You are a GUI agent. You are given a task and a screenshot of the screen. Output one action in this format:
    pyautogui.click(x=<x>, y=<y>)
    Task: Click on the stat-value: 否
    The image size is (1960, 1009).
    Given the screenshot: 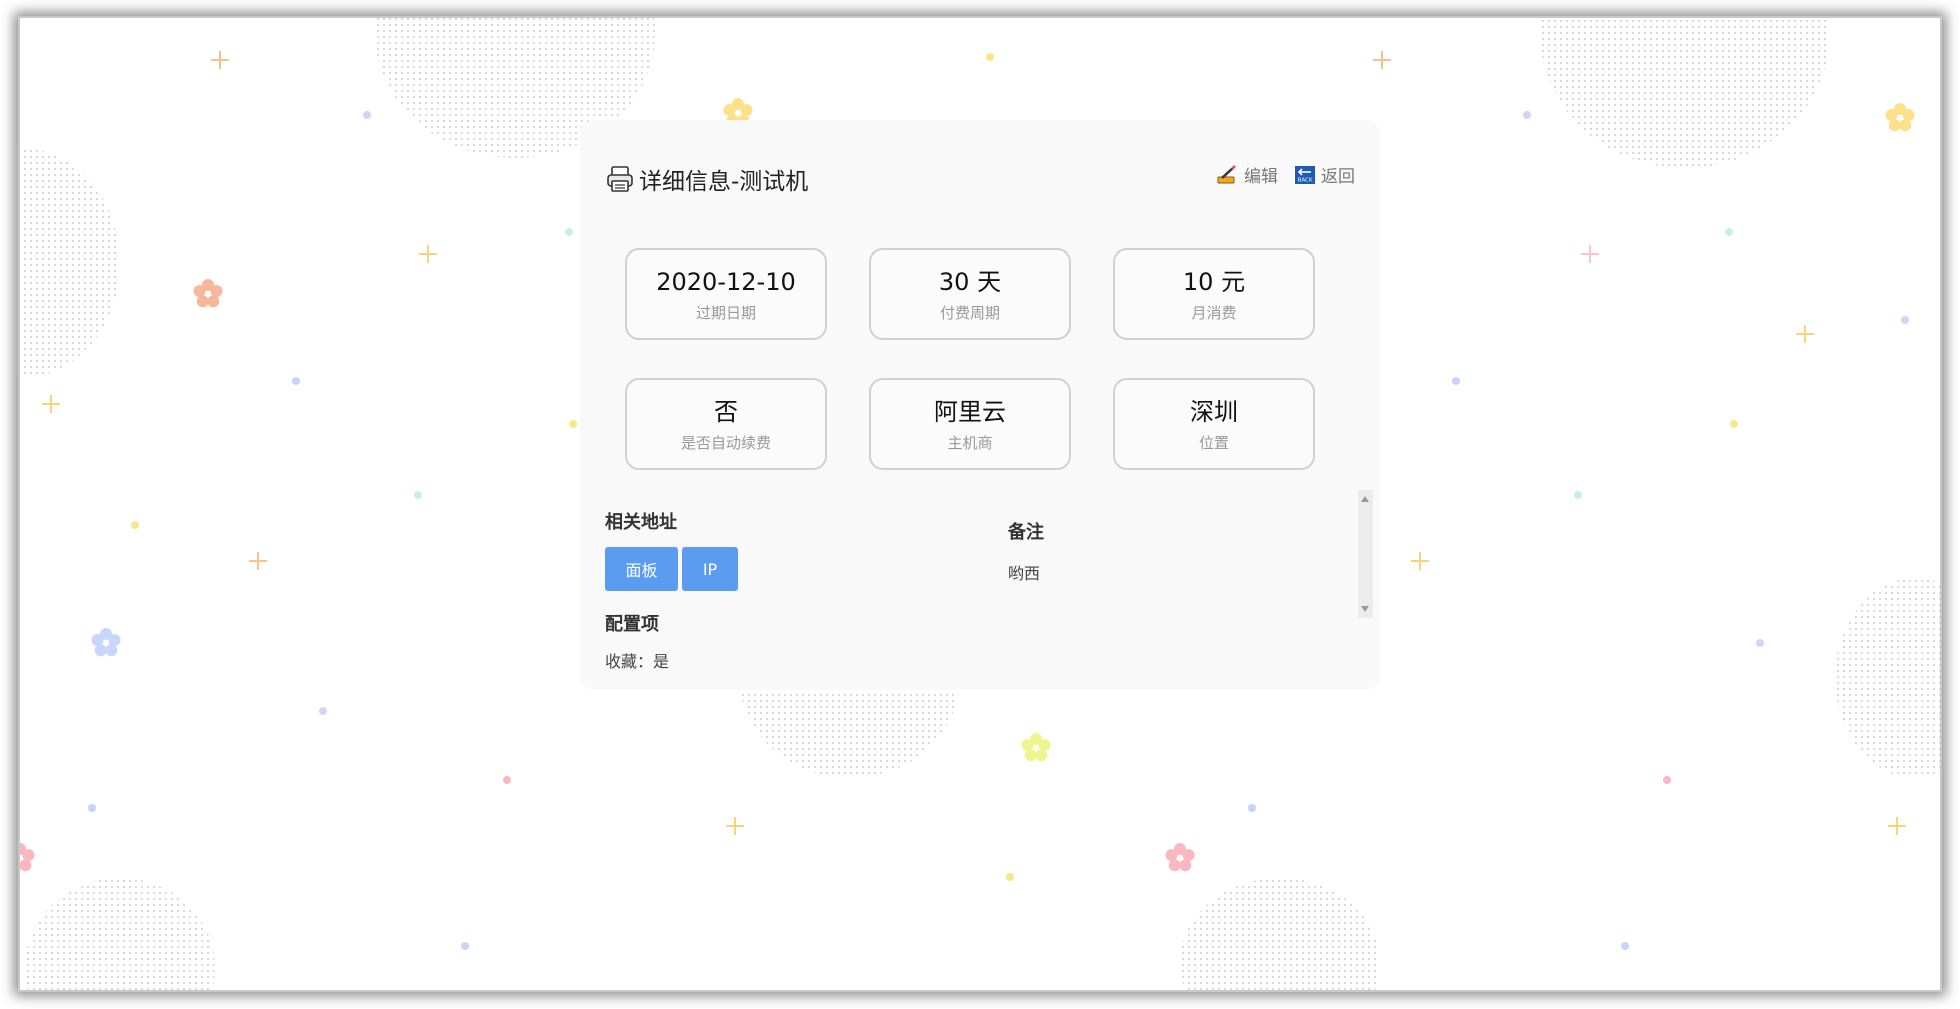 What is the action you would take?
    pyautogui.click(x=726, y=411)
    